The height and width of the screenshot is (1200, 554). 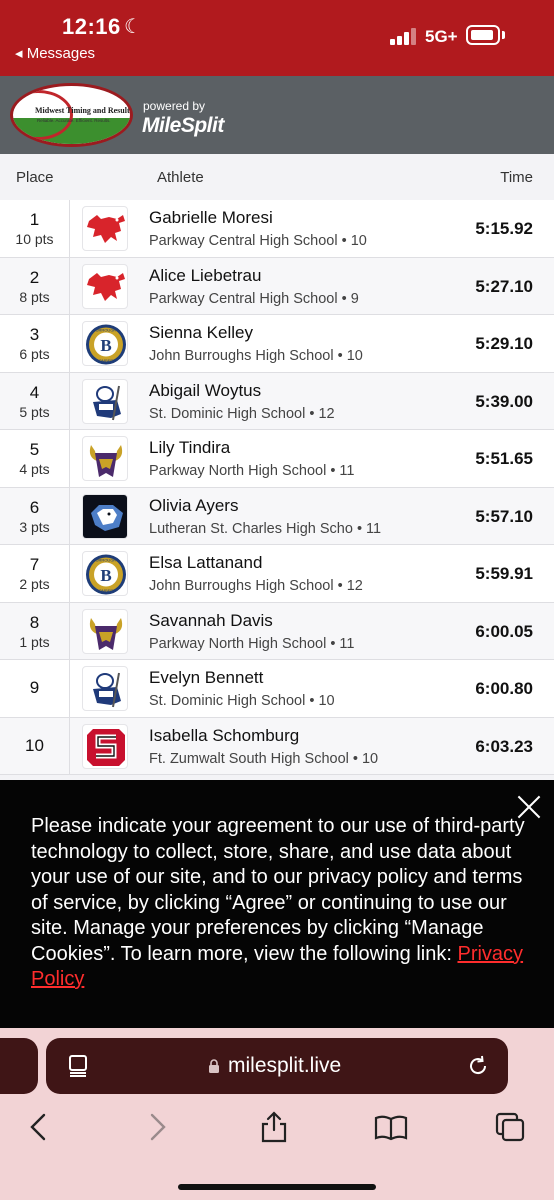 I want to click on place-cell: 3 6 pts, so click(x=35, y=343).